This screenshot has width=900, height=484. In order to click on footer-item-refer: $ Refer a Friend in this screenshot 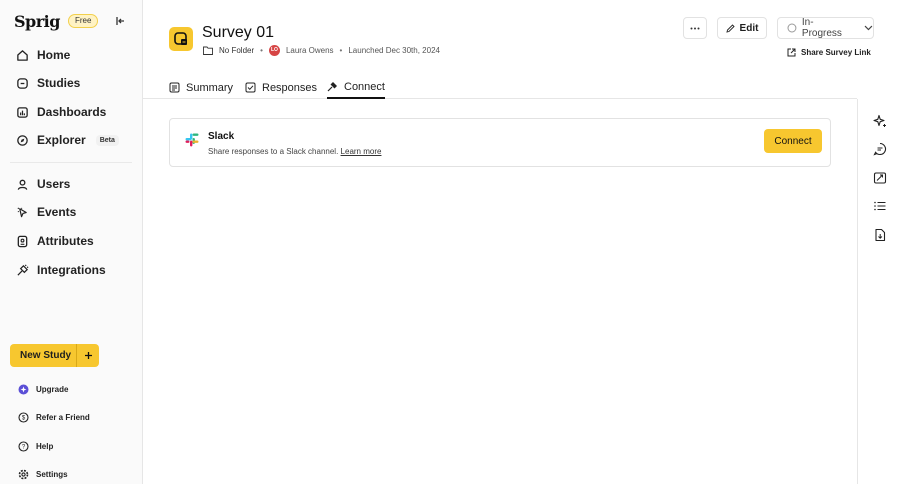, I will do `click(54, 417)`.